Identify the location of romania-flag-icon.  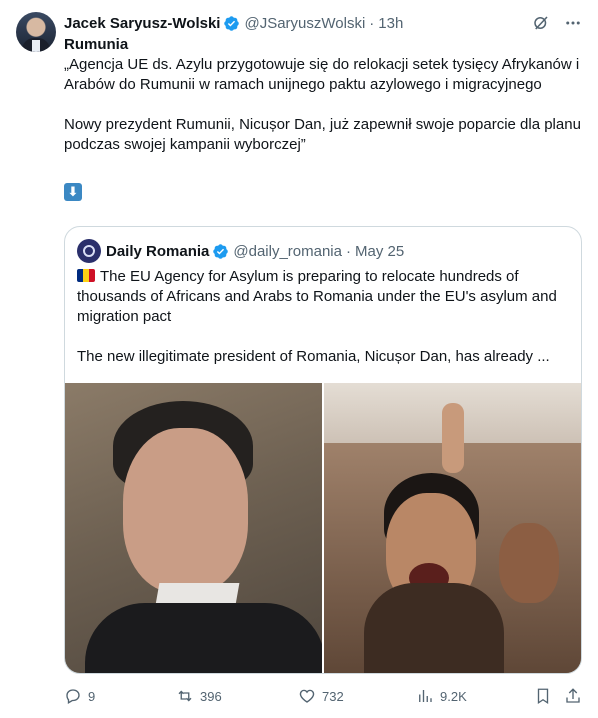
(86, 275).